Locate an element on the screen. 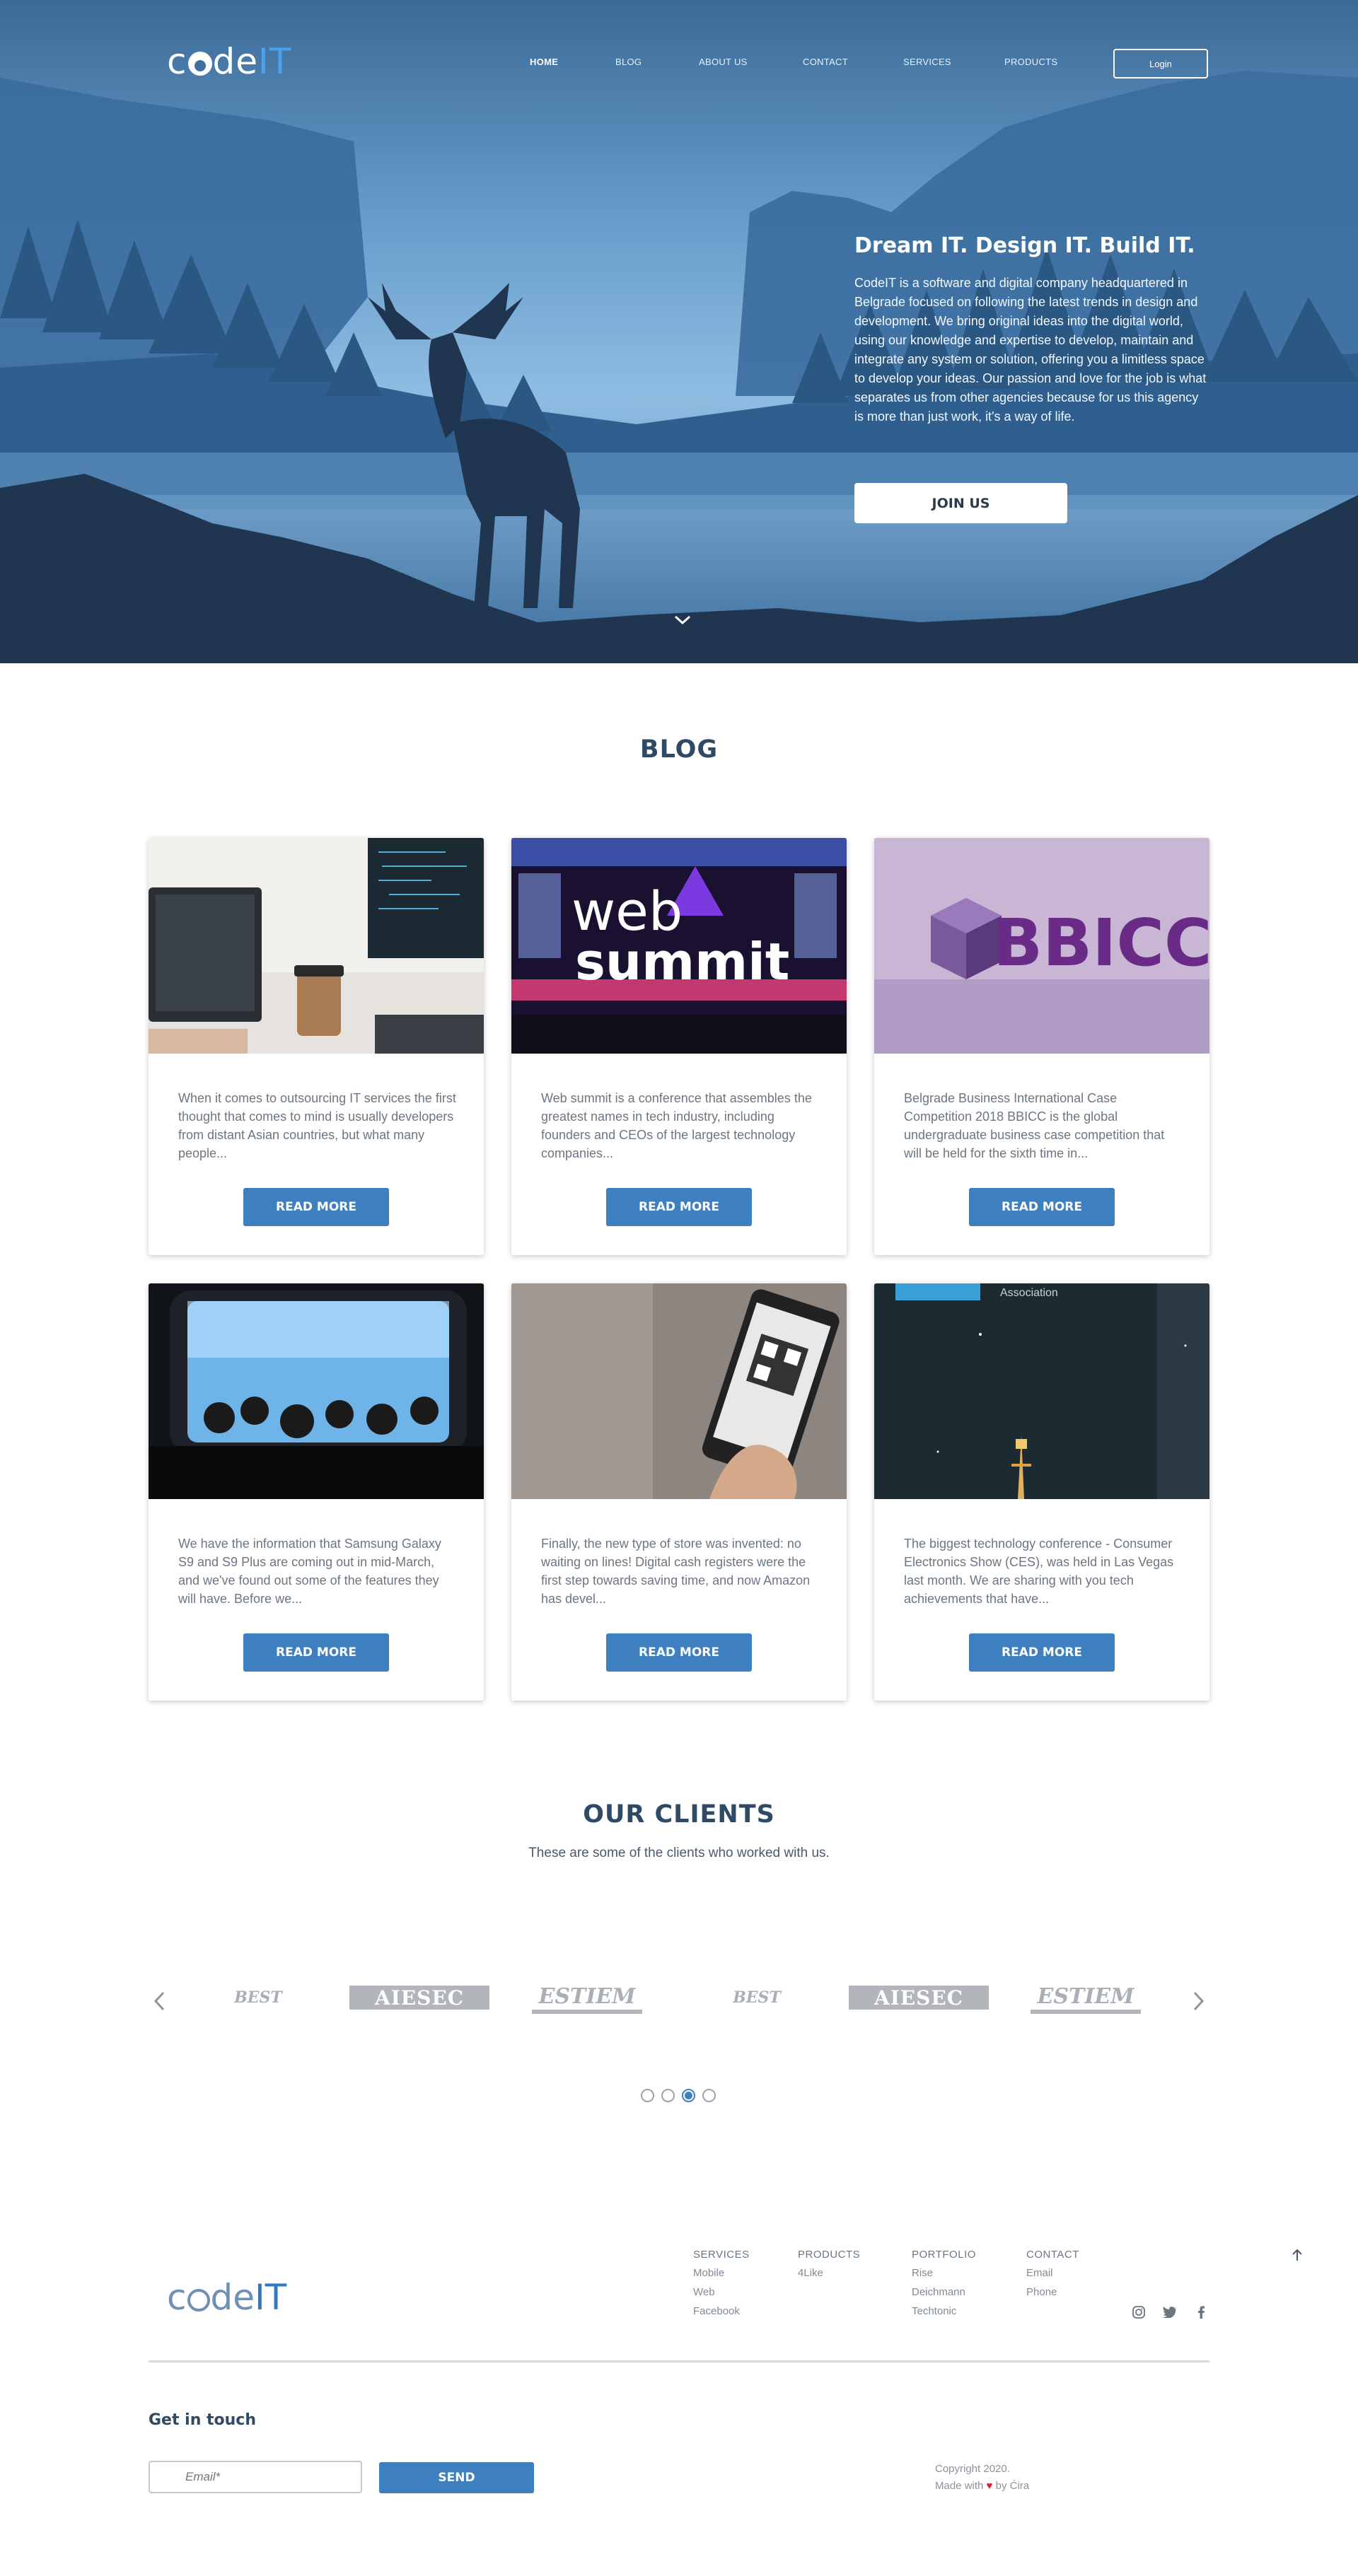  footer-logo: c deIT is located at coordinates (226, 2297).